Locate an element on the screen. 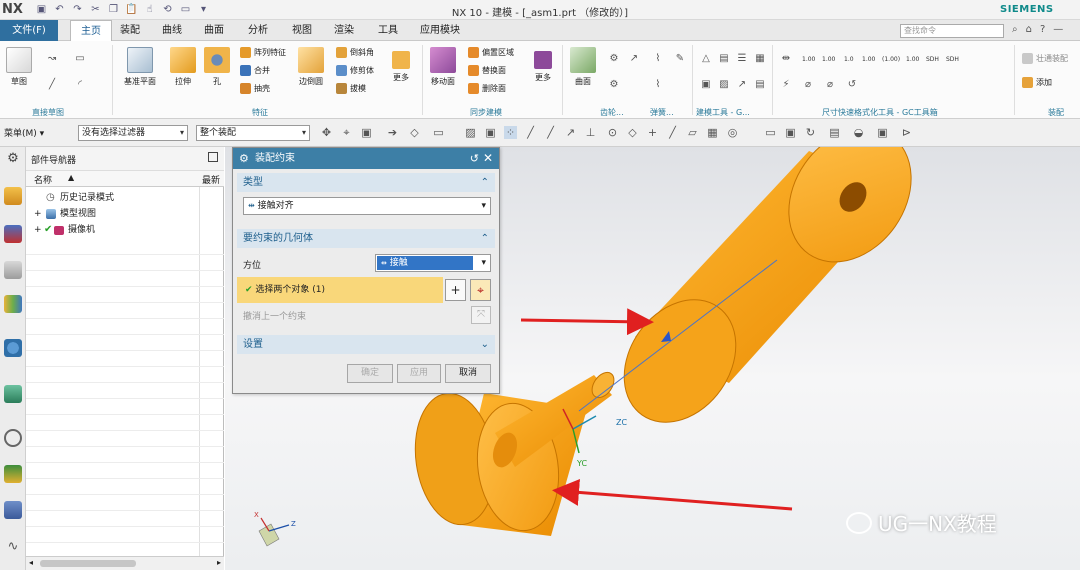 This screenshot has width=1080, height=570. unite-button: 合并 is located at coordinates (255, 70).